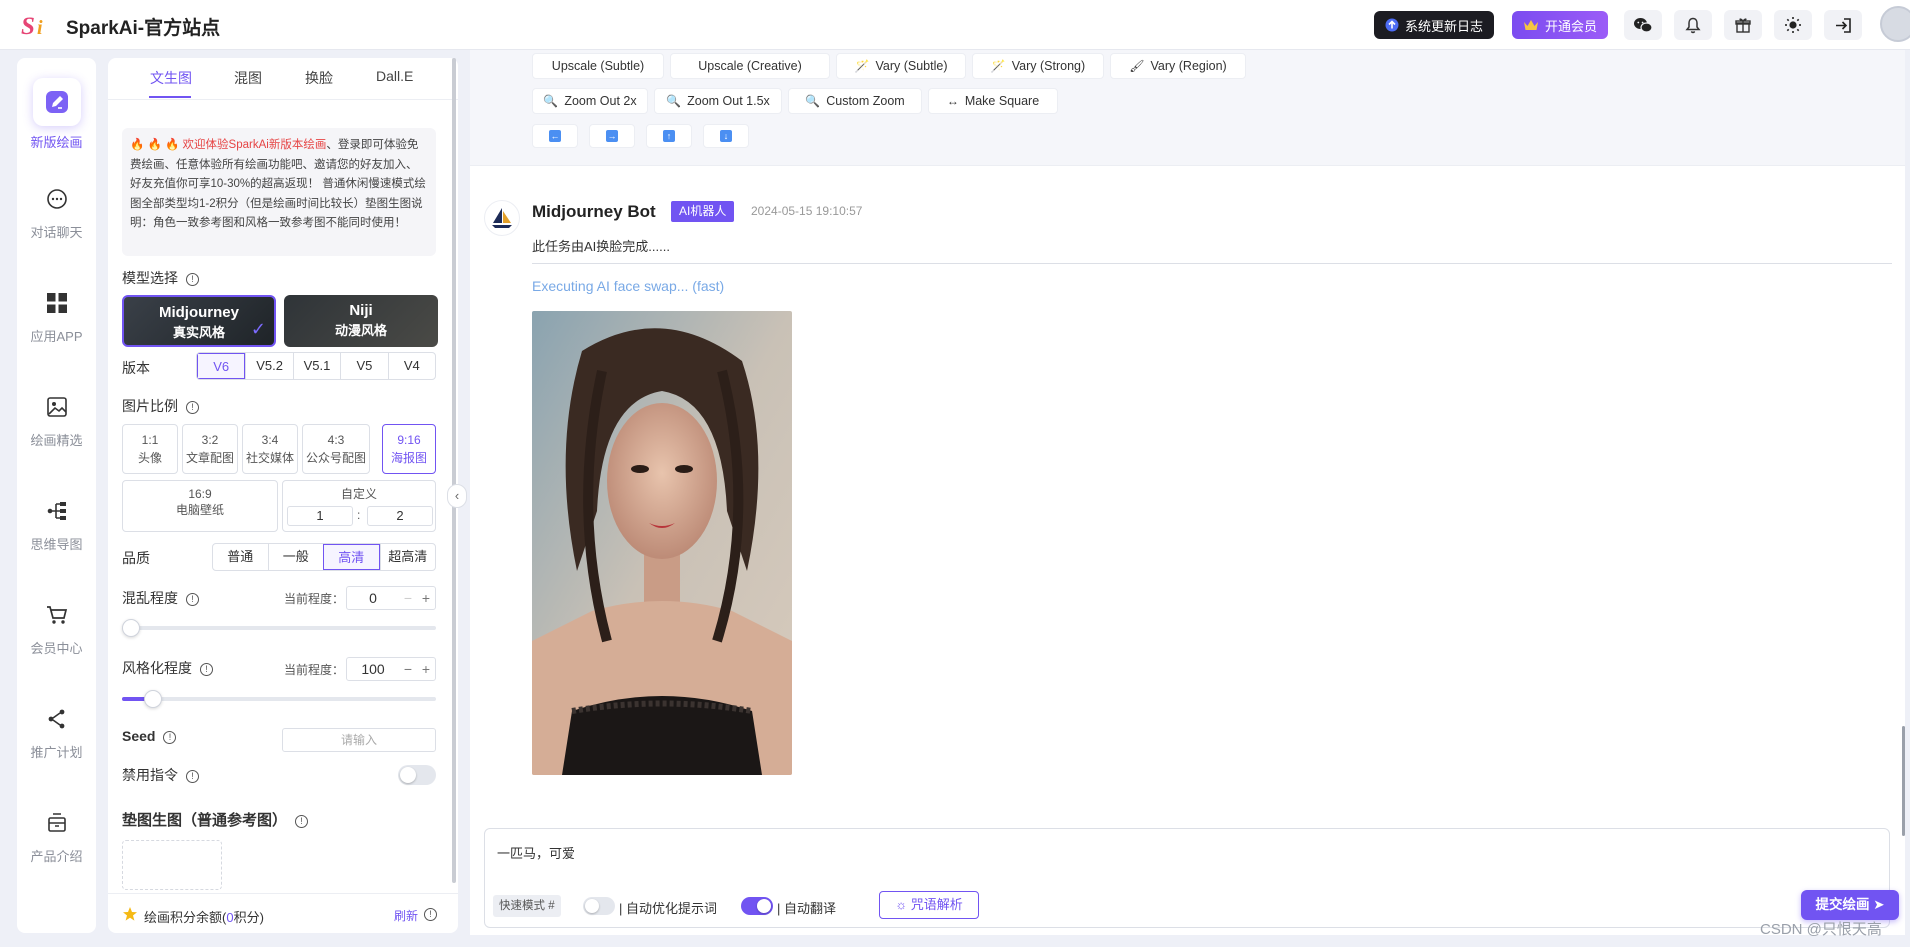 This screenshot has width=1910, height=947. I want to click on logout-icon, so click(1843, 25).